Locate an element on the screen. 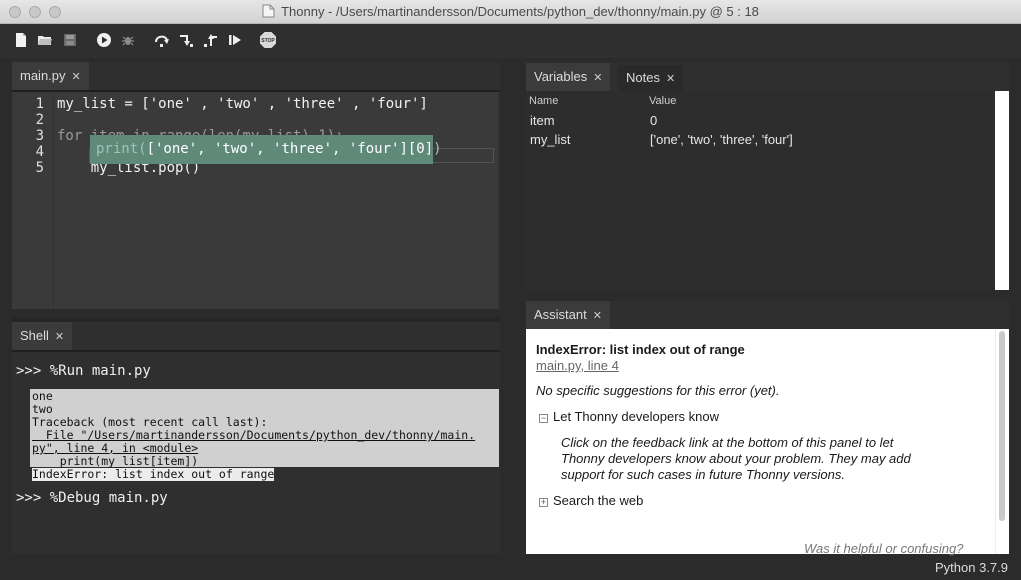  save-icon is located at coordinates (70, 40).